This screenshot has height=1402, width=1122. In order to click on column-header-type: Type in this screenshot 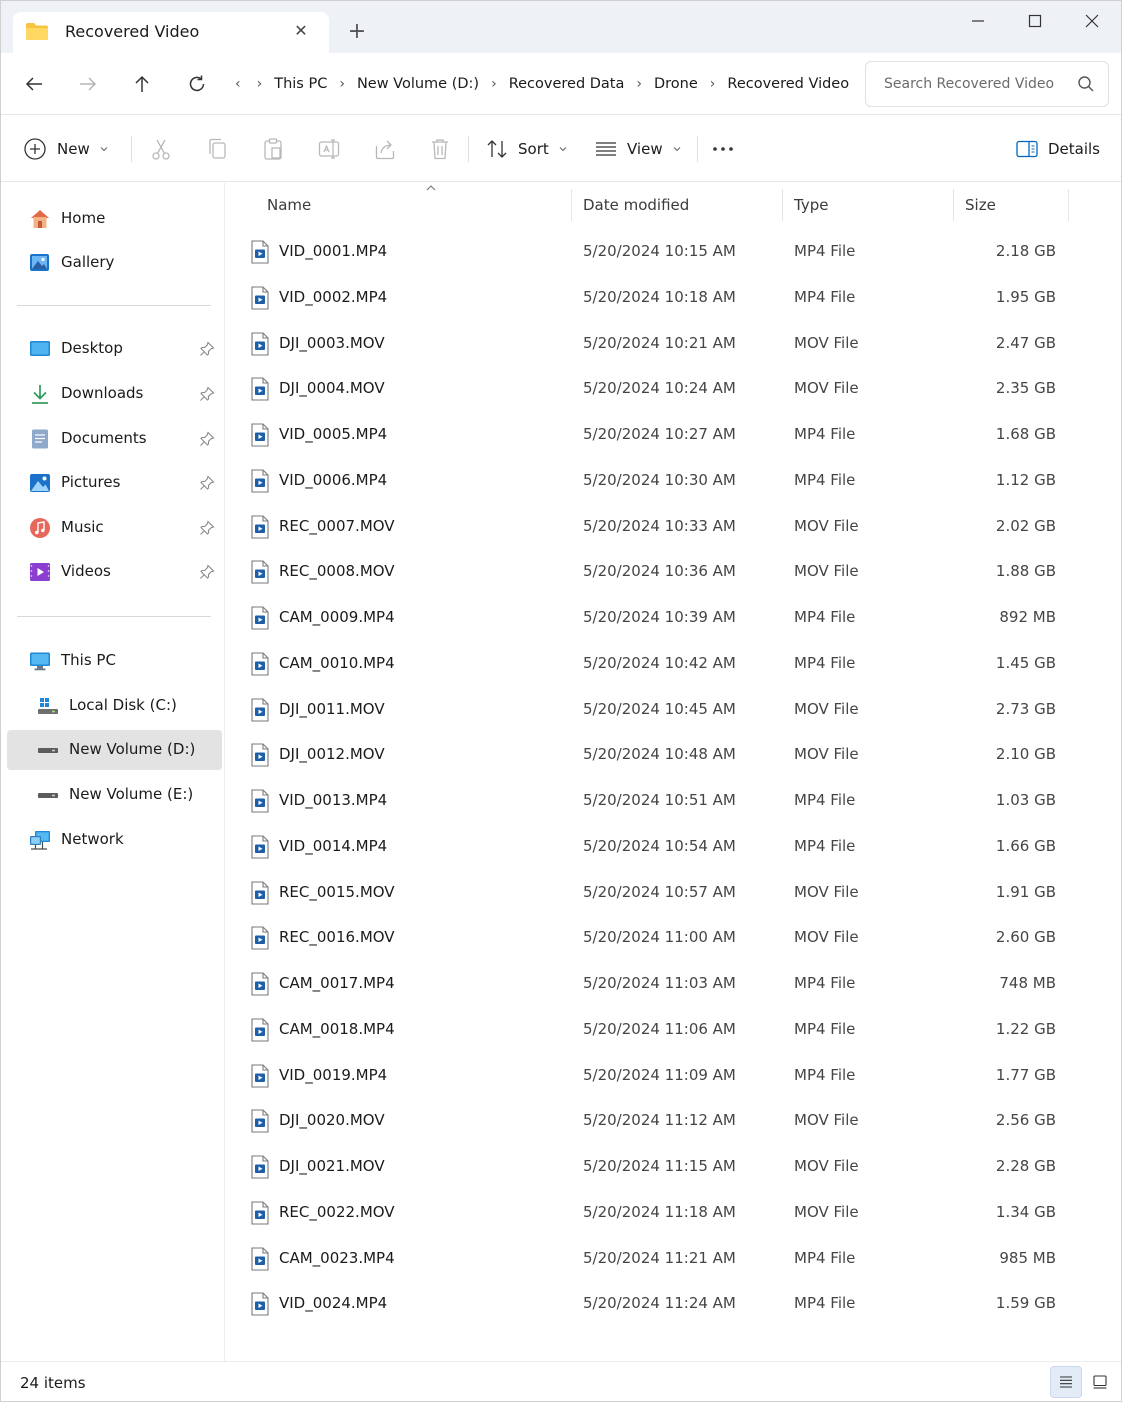, I will do `click(869, 205)`.